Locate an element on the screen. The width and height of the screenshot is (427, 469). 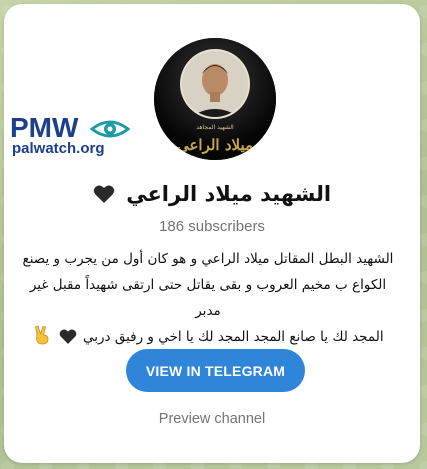
palwatch-site-text: palwatch.org is located at coordinates (58, 148).